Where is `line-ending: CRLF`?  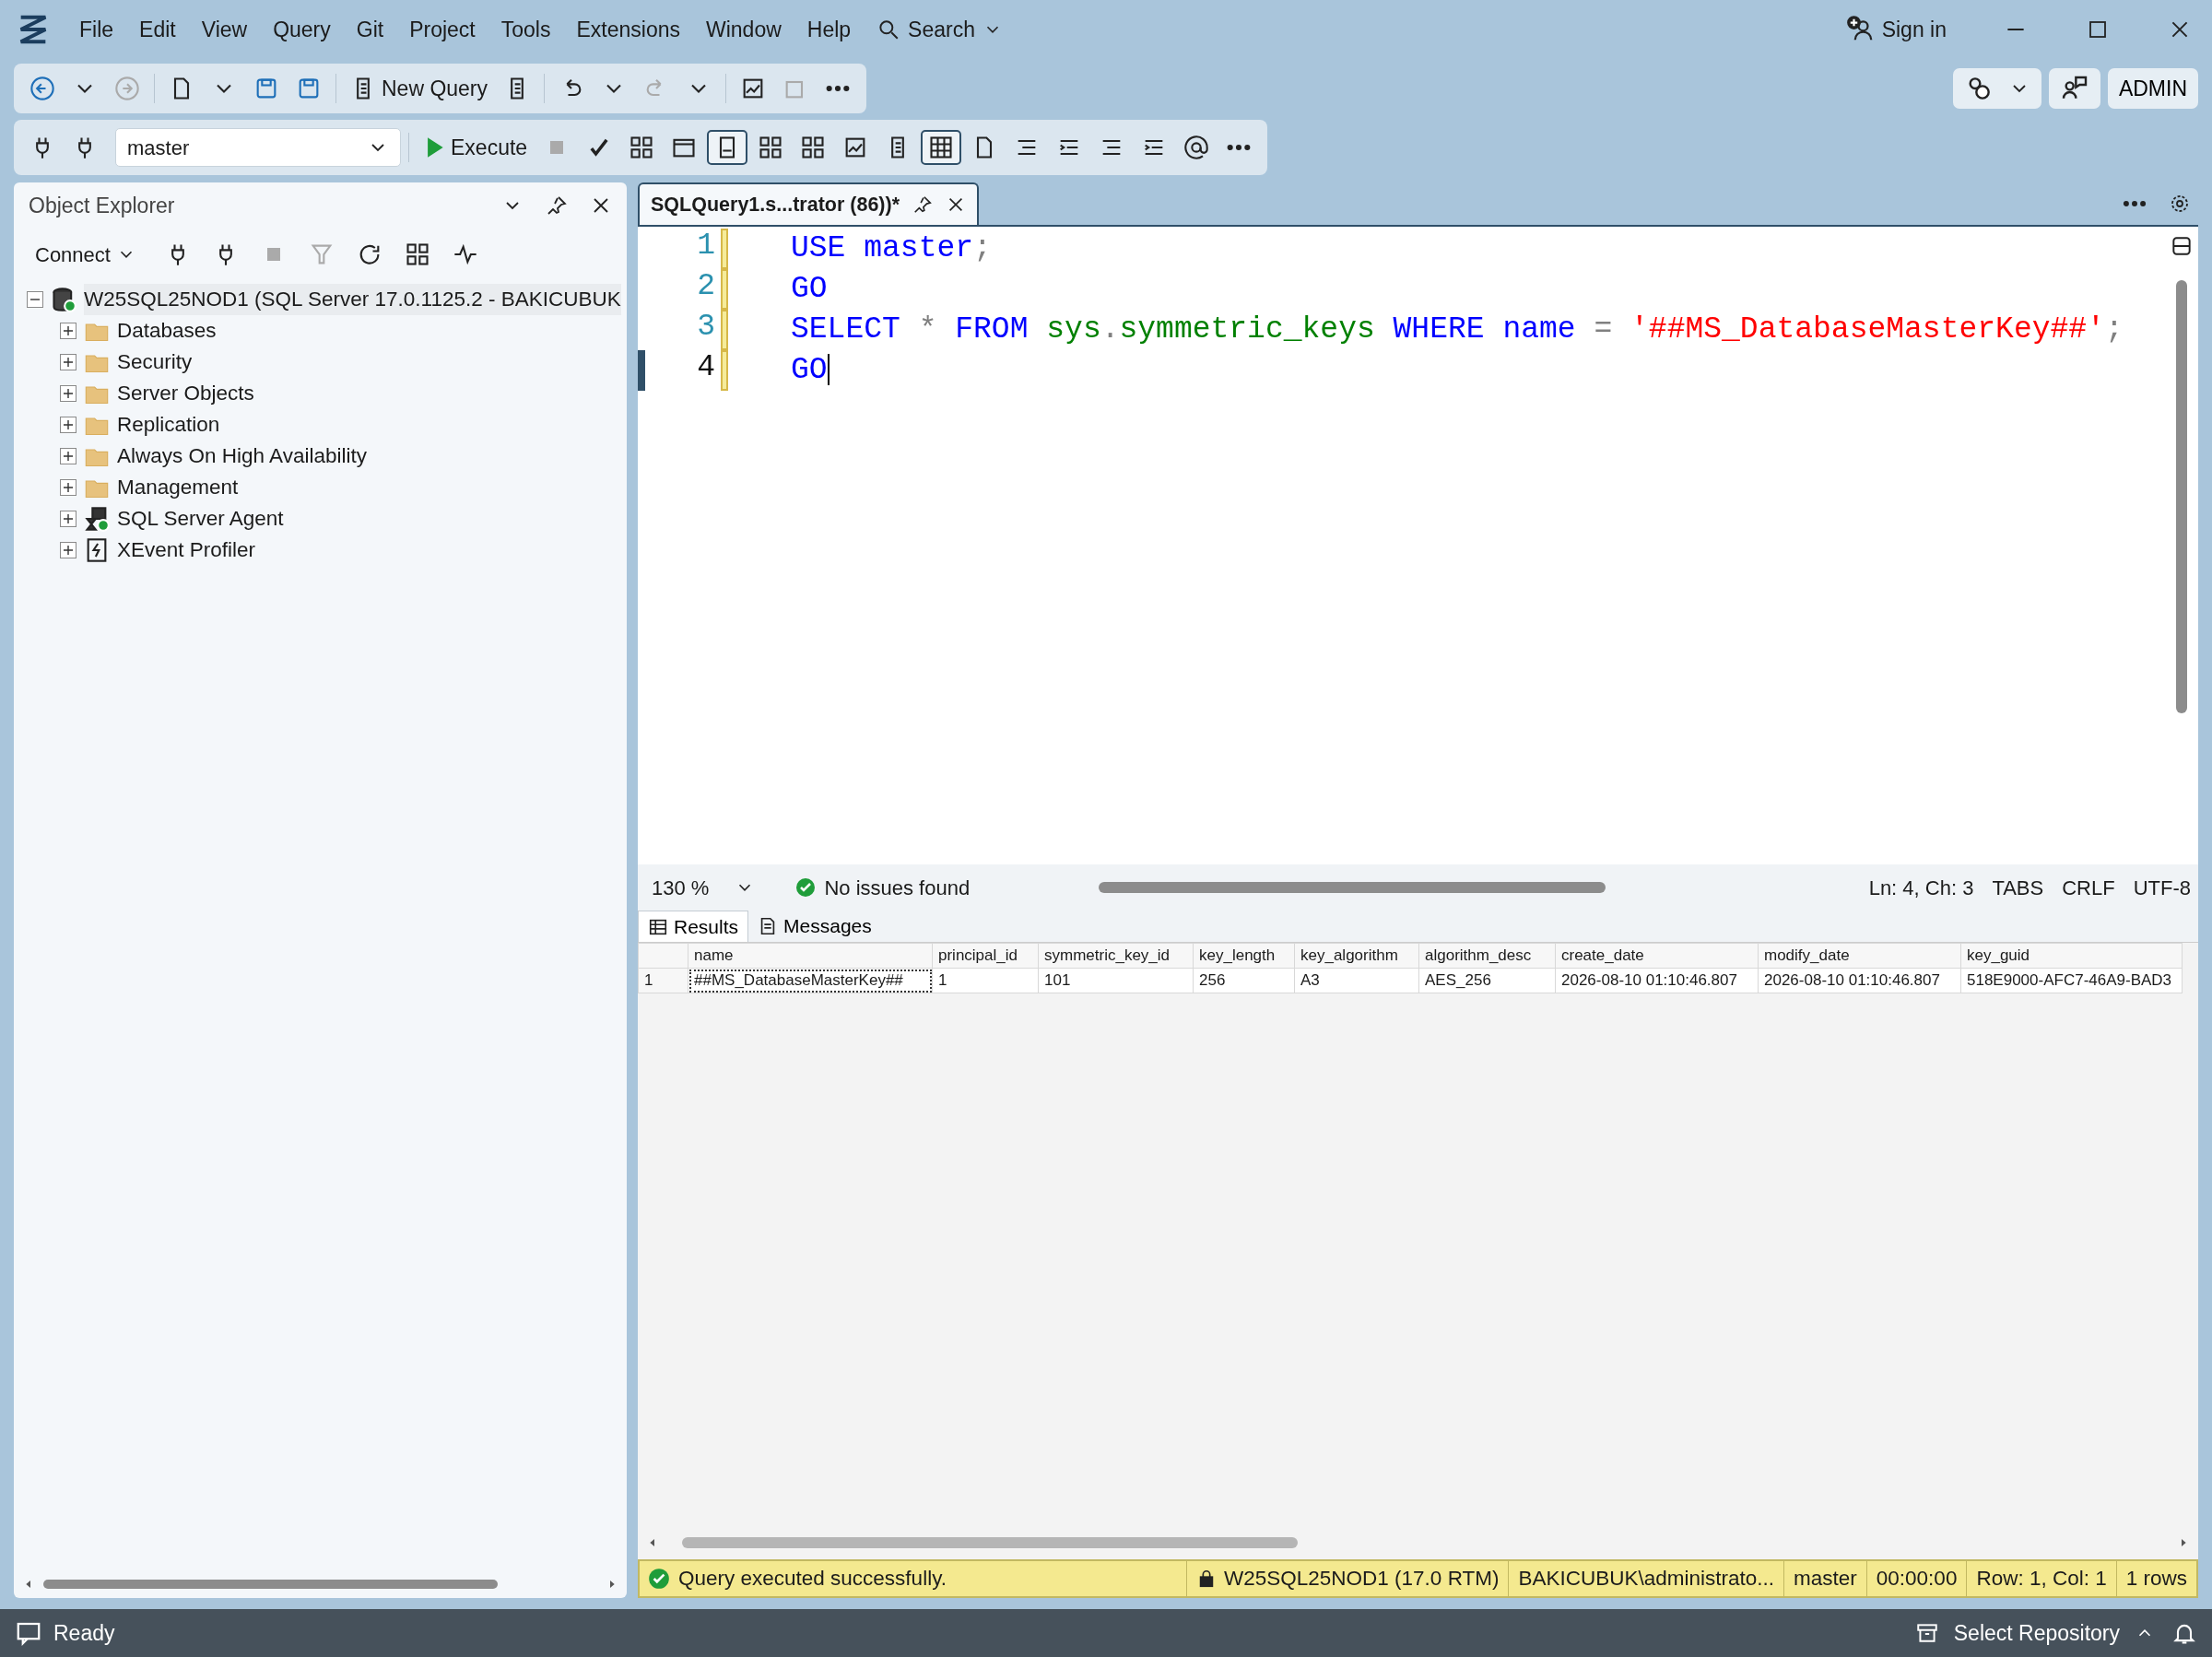 line-ending: CRLF is located at coordinates (2088, 887).